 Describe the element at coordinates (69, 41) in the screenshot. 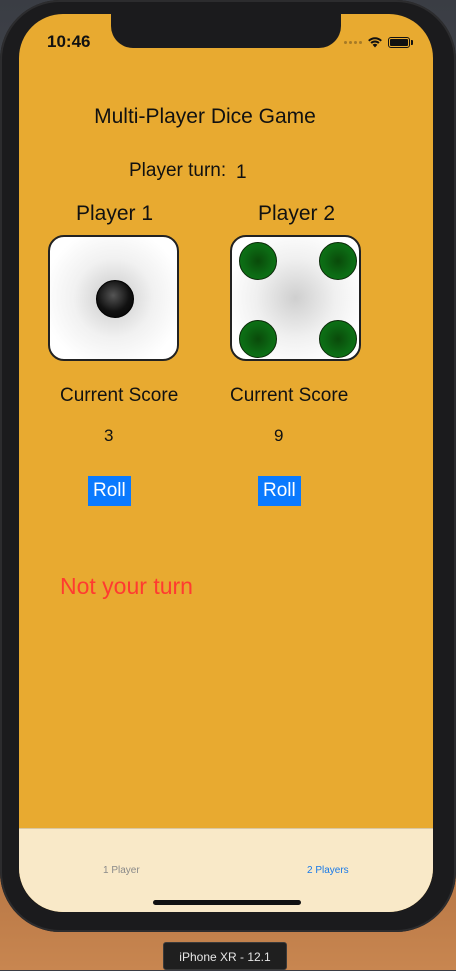

I see `status-time: 10:46` at that location.